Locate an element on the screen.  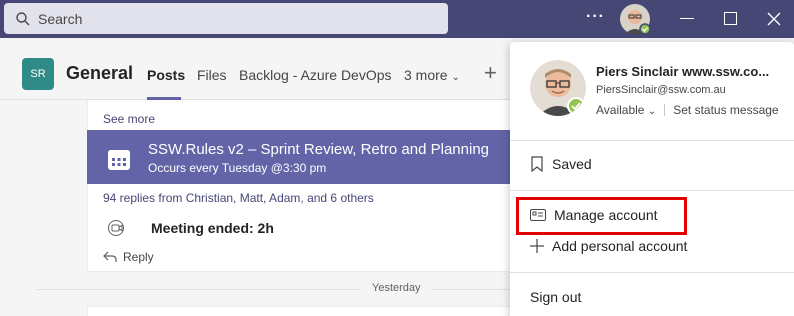
see-more-link: See more is located at coordinates (129, 119).